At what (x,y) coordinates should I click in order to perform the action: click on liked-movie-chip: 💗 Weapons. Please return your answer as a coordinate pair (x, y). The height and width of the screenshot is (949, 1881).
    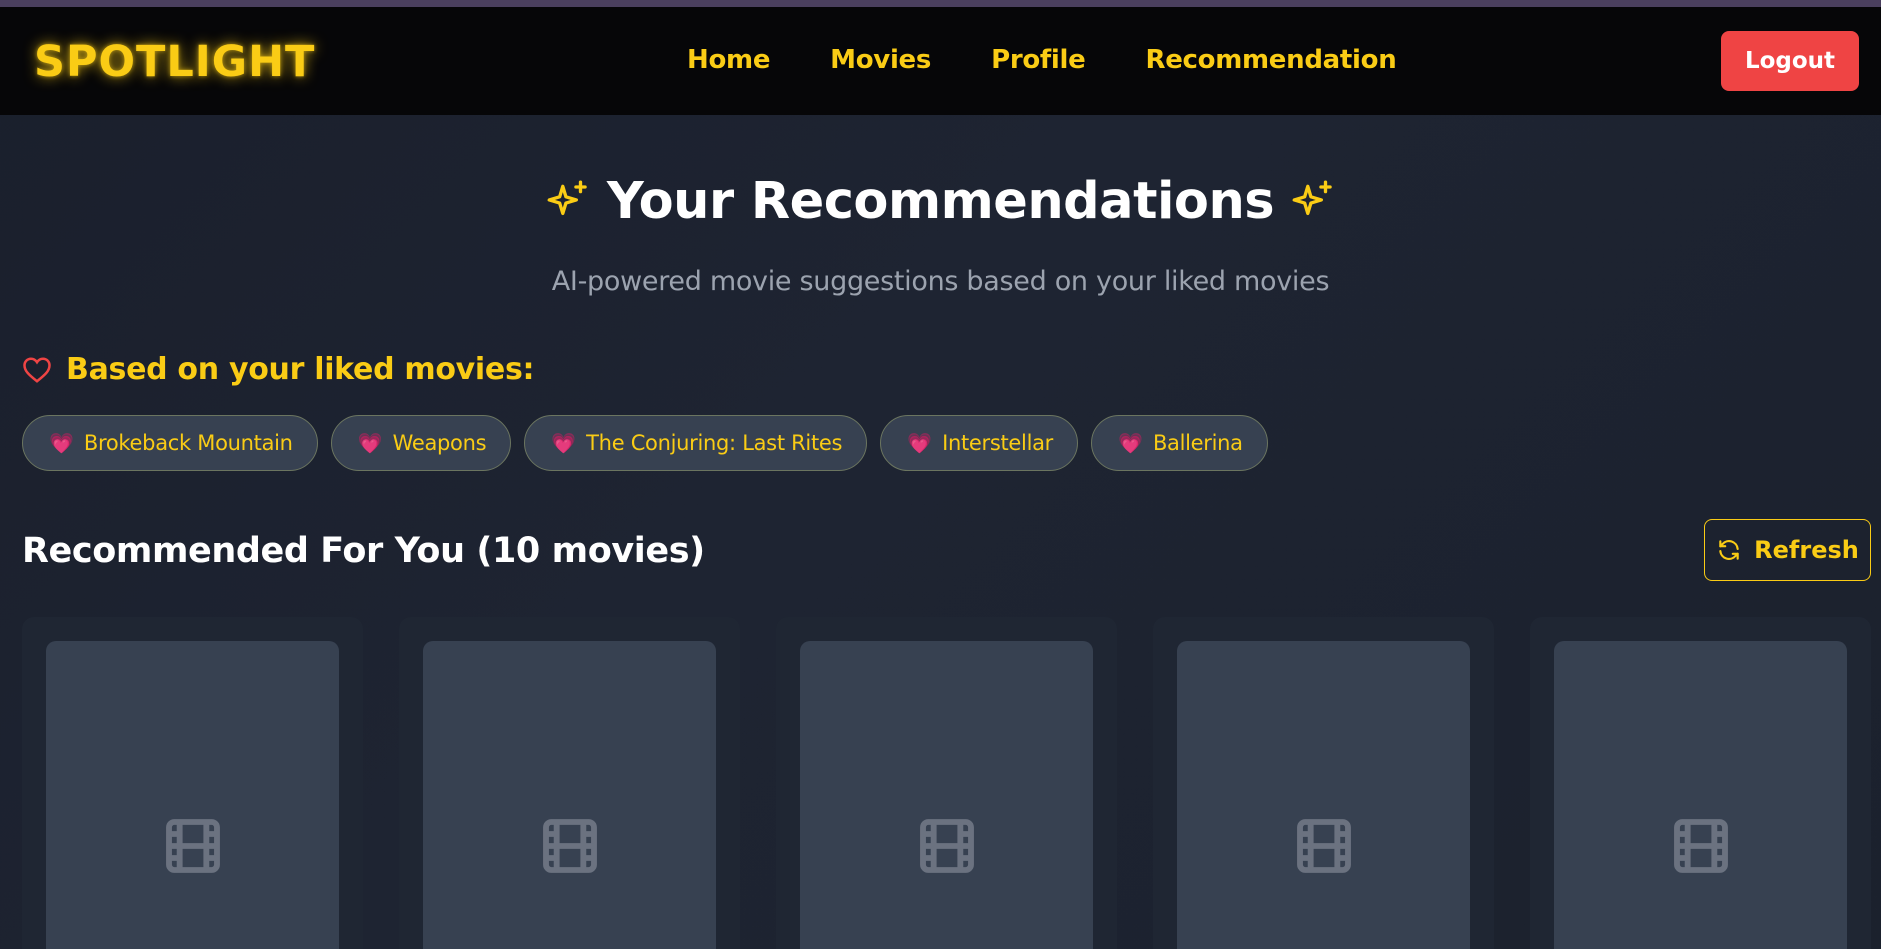
    Looking at the image, I should click on (421, 443).